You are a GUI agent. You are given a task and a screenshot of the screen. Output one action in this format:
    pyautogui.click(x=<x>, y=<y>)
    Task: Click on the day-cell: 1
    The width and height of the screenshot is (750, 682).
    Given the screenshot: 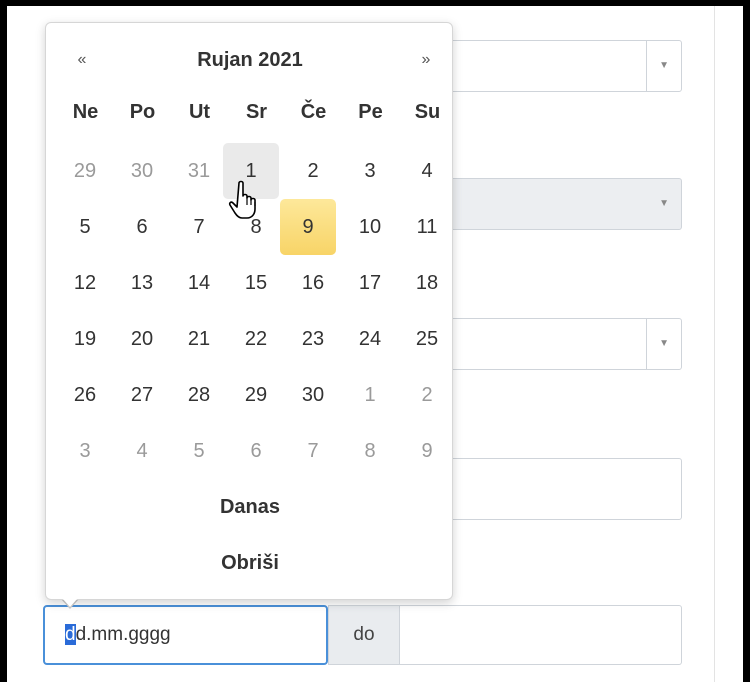 What is the action you would take?
    pyautogui.click(x=370, y=395)
    